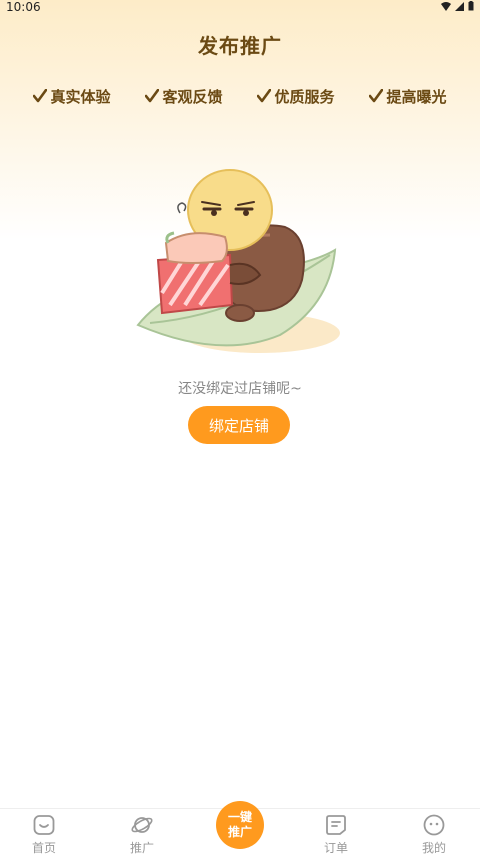 The width and height of the screenshot is (480, 858). Describe the element at coordinates (142, 825) in the screenshot. I see `planet-icon` at that location.